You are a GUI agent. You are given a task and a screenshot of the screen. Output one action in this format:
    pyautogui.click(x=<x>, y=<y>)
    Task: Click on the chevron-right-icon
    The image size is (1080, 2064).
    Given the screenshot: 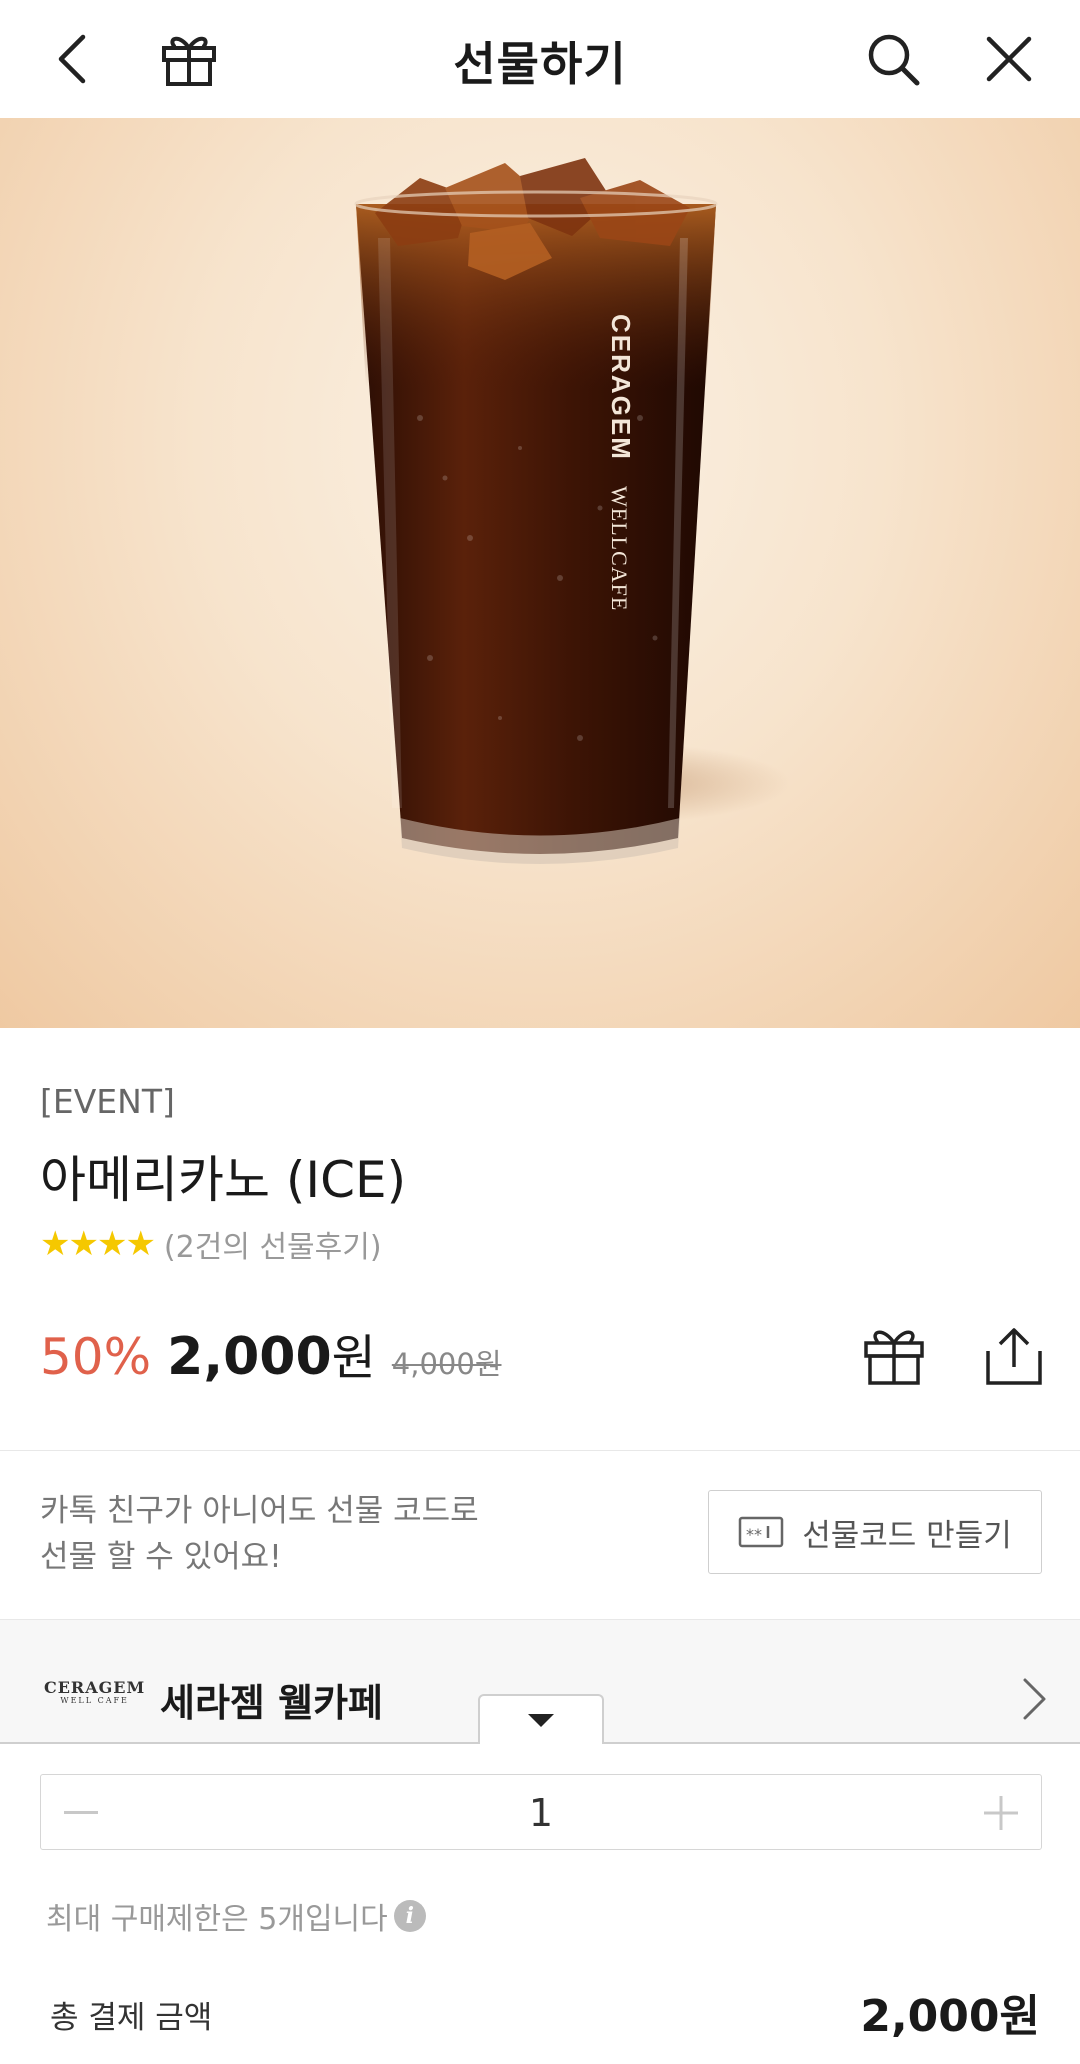 What is the action you would take?
    pyautogui.click(x=1034, y=1699)
    